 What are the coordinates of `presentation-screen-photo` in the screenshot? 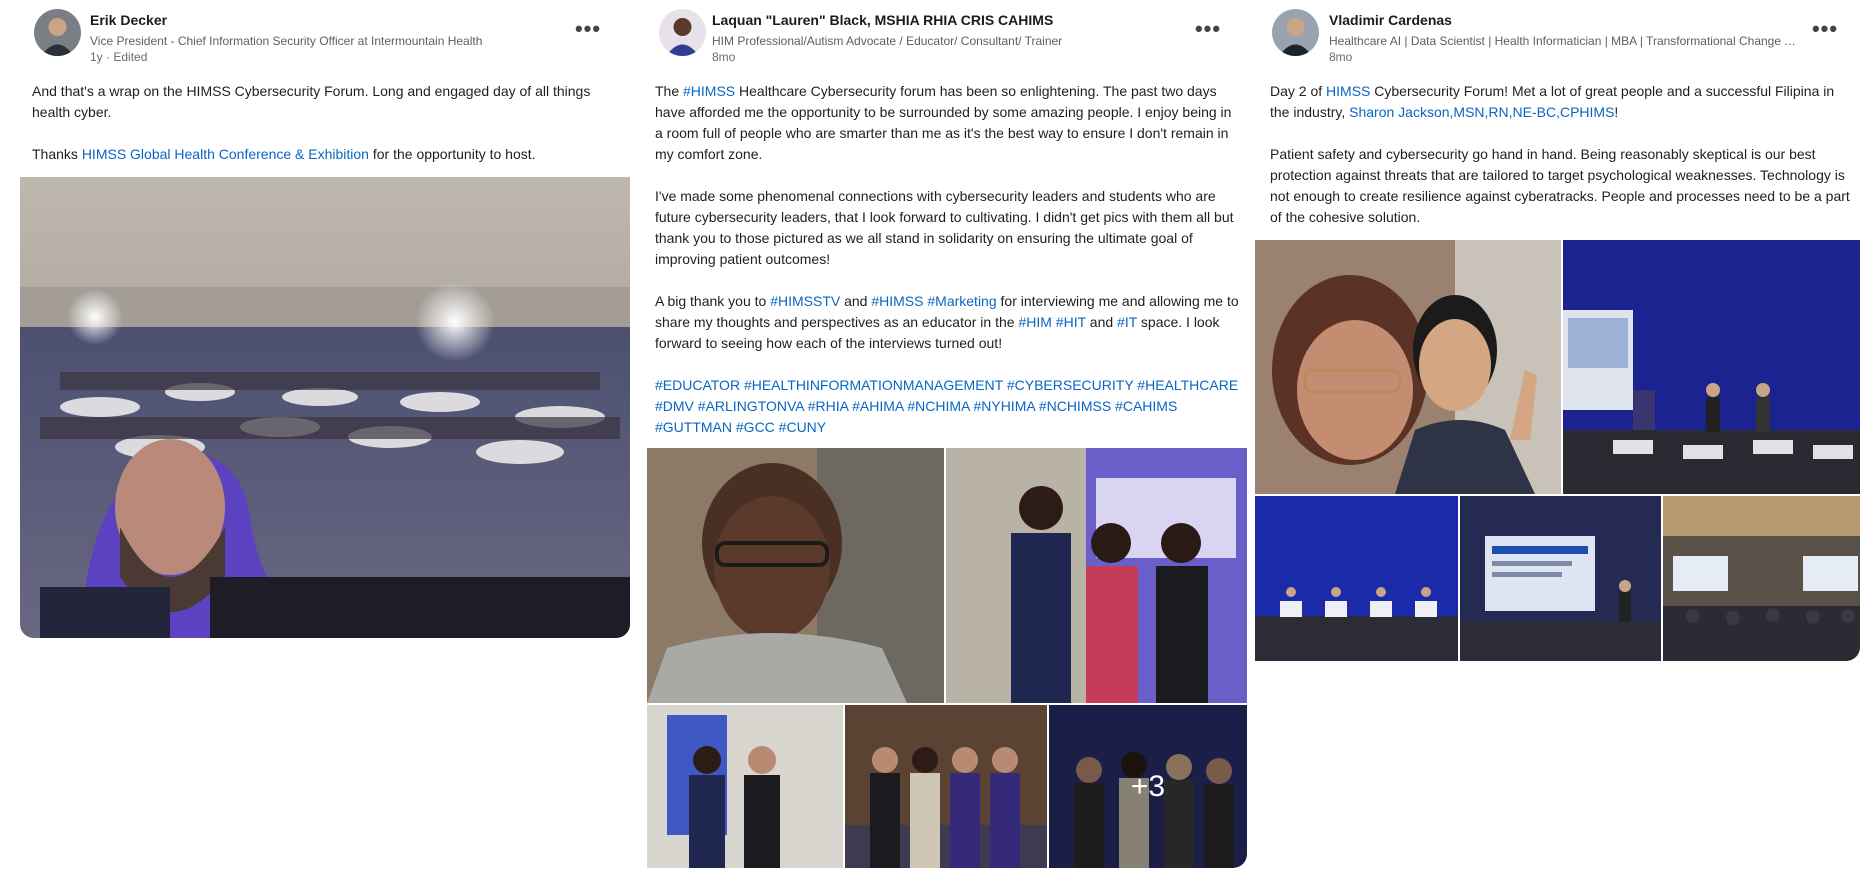 It's located at (1560, 578).